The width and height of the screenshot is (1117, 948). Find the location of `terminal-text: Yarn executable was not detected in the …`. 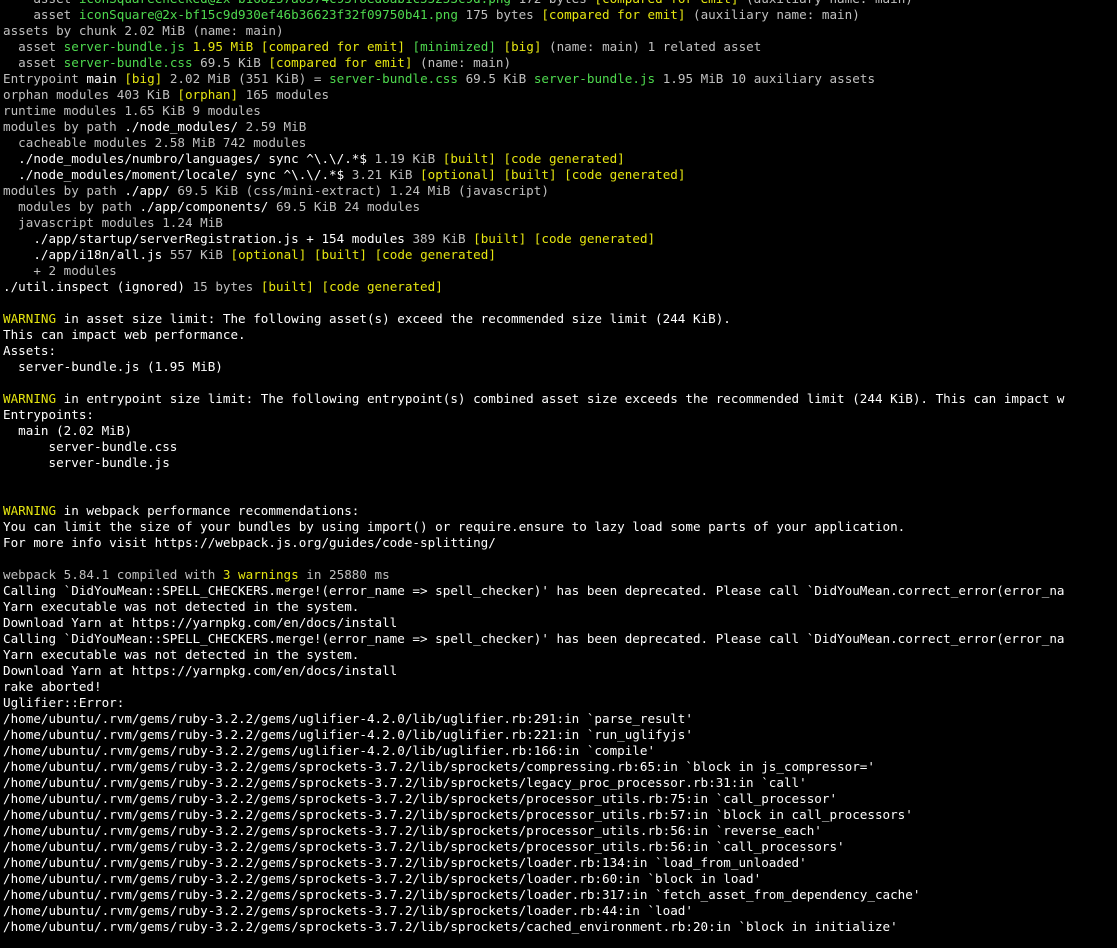

terminal-text: Yarn executable was not detected in the … is located at coordinates (181, 654).